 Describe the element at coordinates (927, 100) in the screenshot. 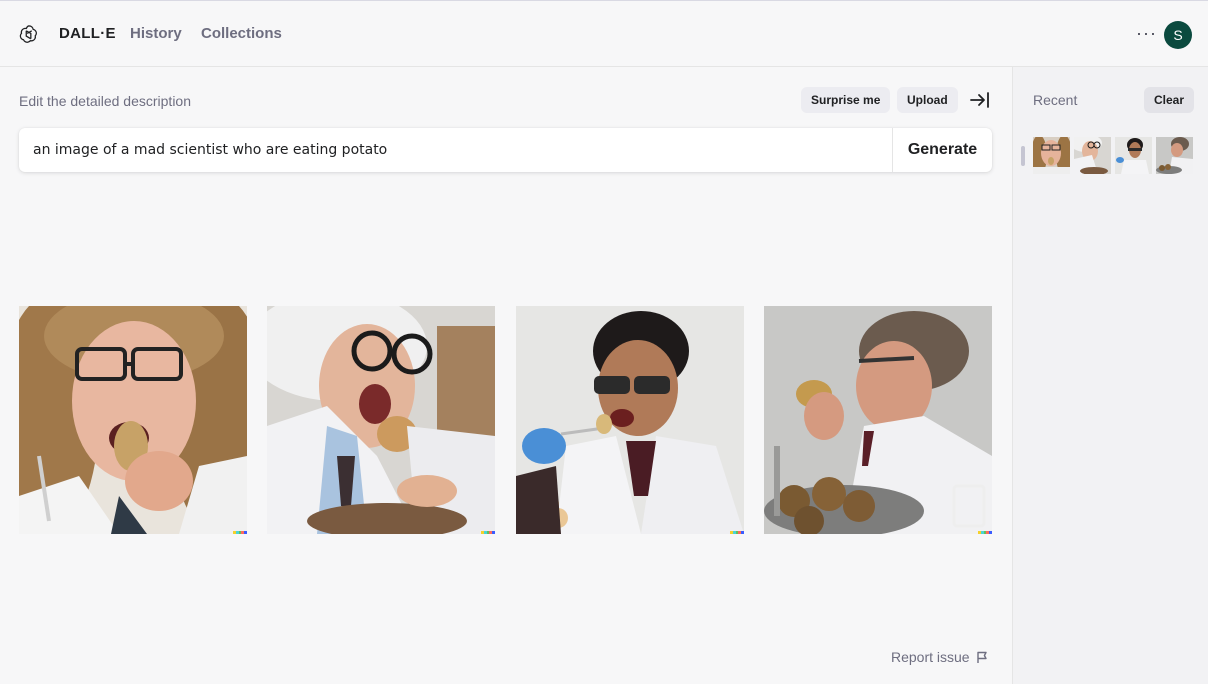

I see `upload-button: Upload` at that location.